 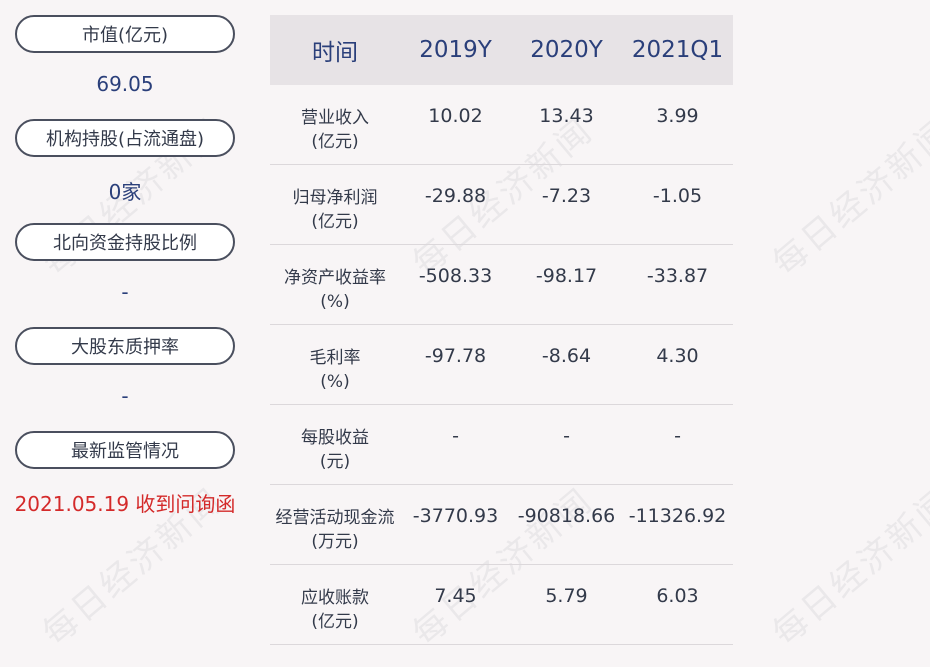 I want to click on table-cell: -7.23, so click(x=566, y=196).